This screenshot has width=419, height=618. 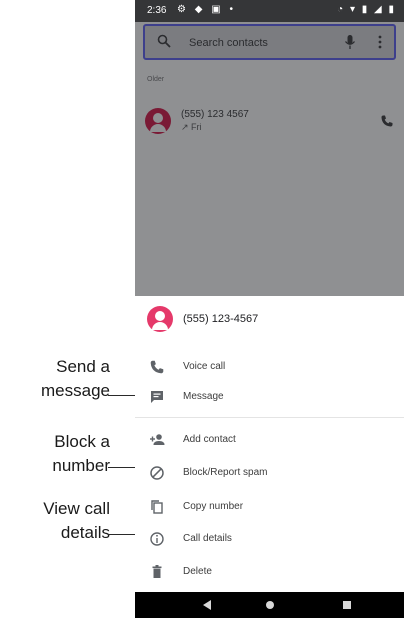 I want to click on callout-text: message, so click(x=75, y=390).